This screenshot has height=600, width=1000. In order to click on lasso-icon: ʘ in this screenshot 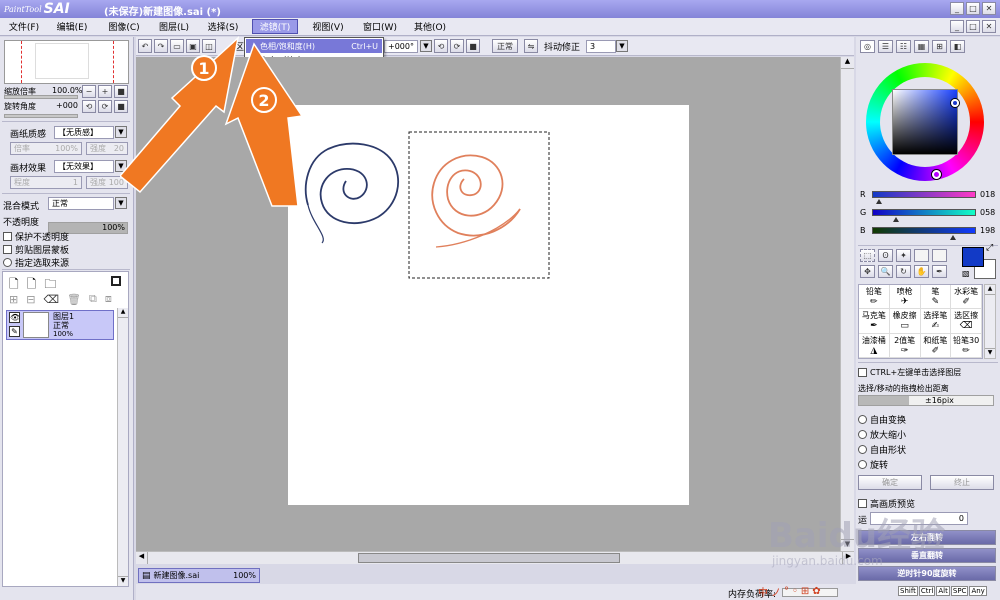, I will do `click(885, 255)`.